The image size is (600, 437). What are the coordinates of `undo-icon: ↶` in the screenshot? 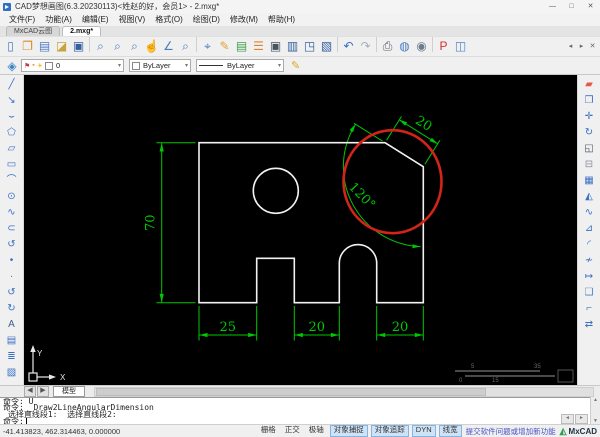 It's located at (348, 46).